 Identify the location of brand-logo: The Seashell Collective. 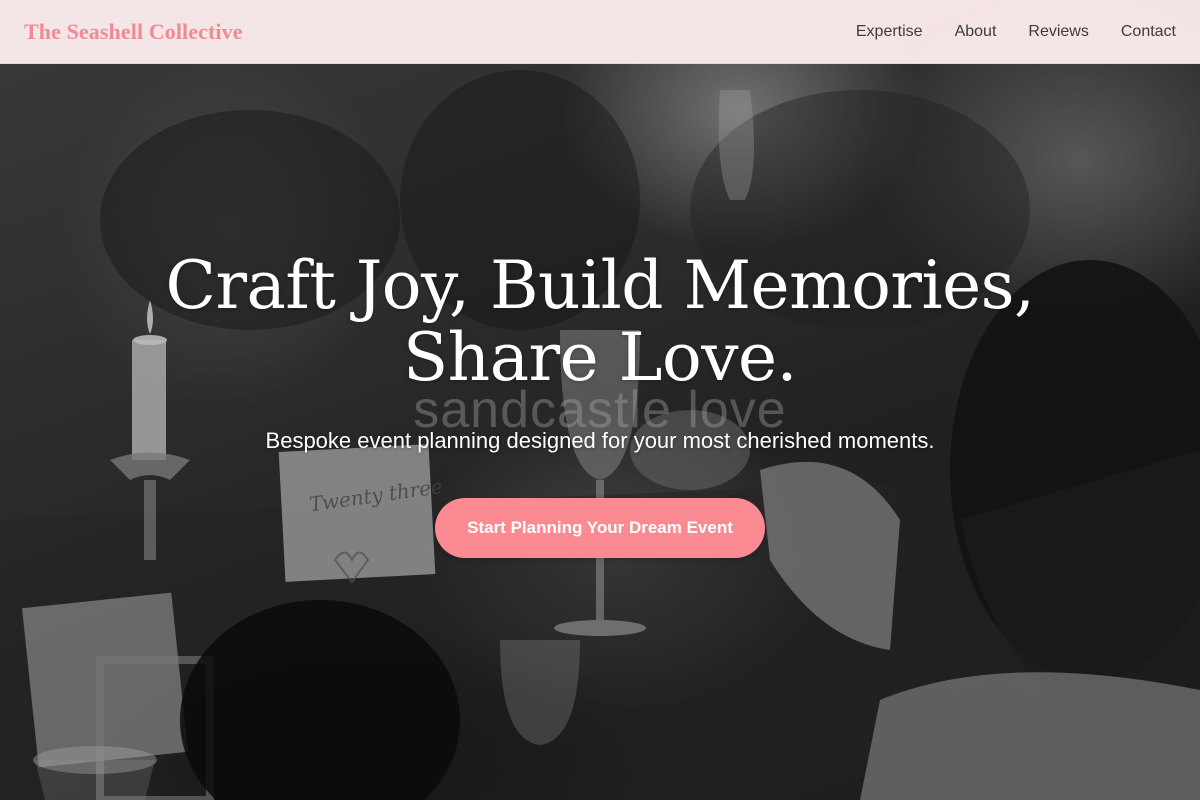
(133, 32).